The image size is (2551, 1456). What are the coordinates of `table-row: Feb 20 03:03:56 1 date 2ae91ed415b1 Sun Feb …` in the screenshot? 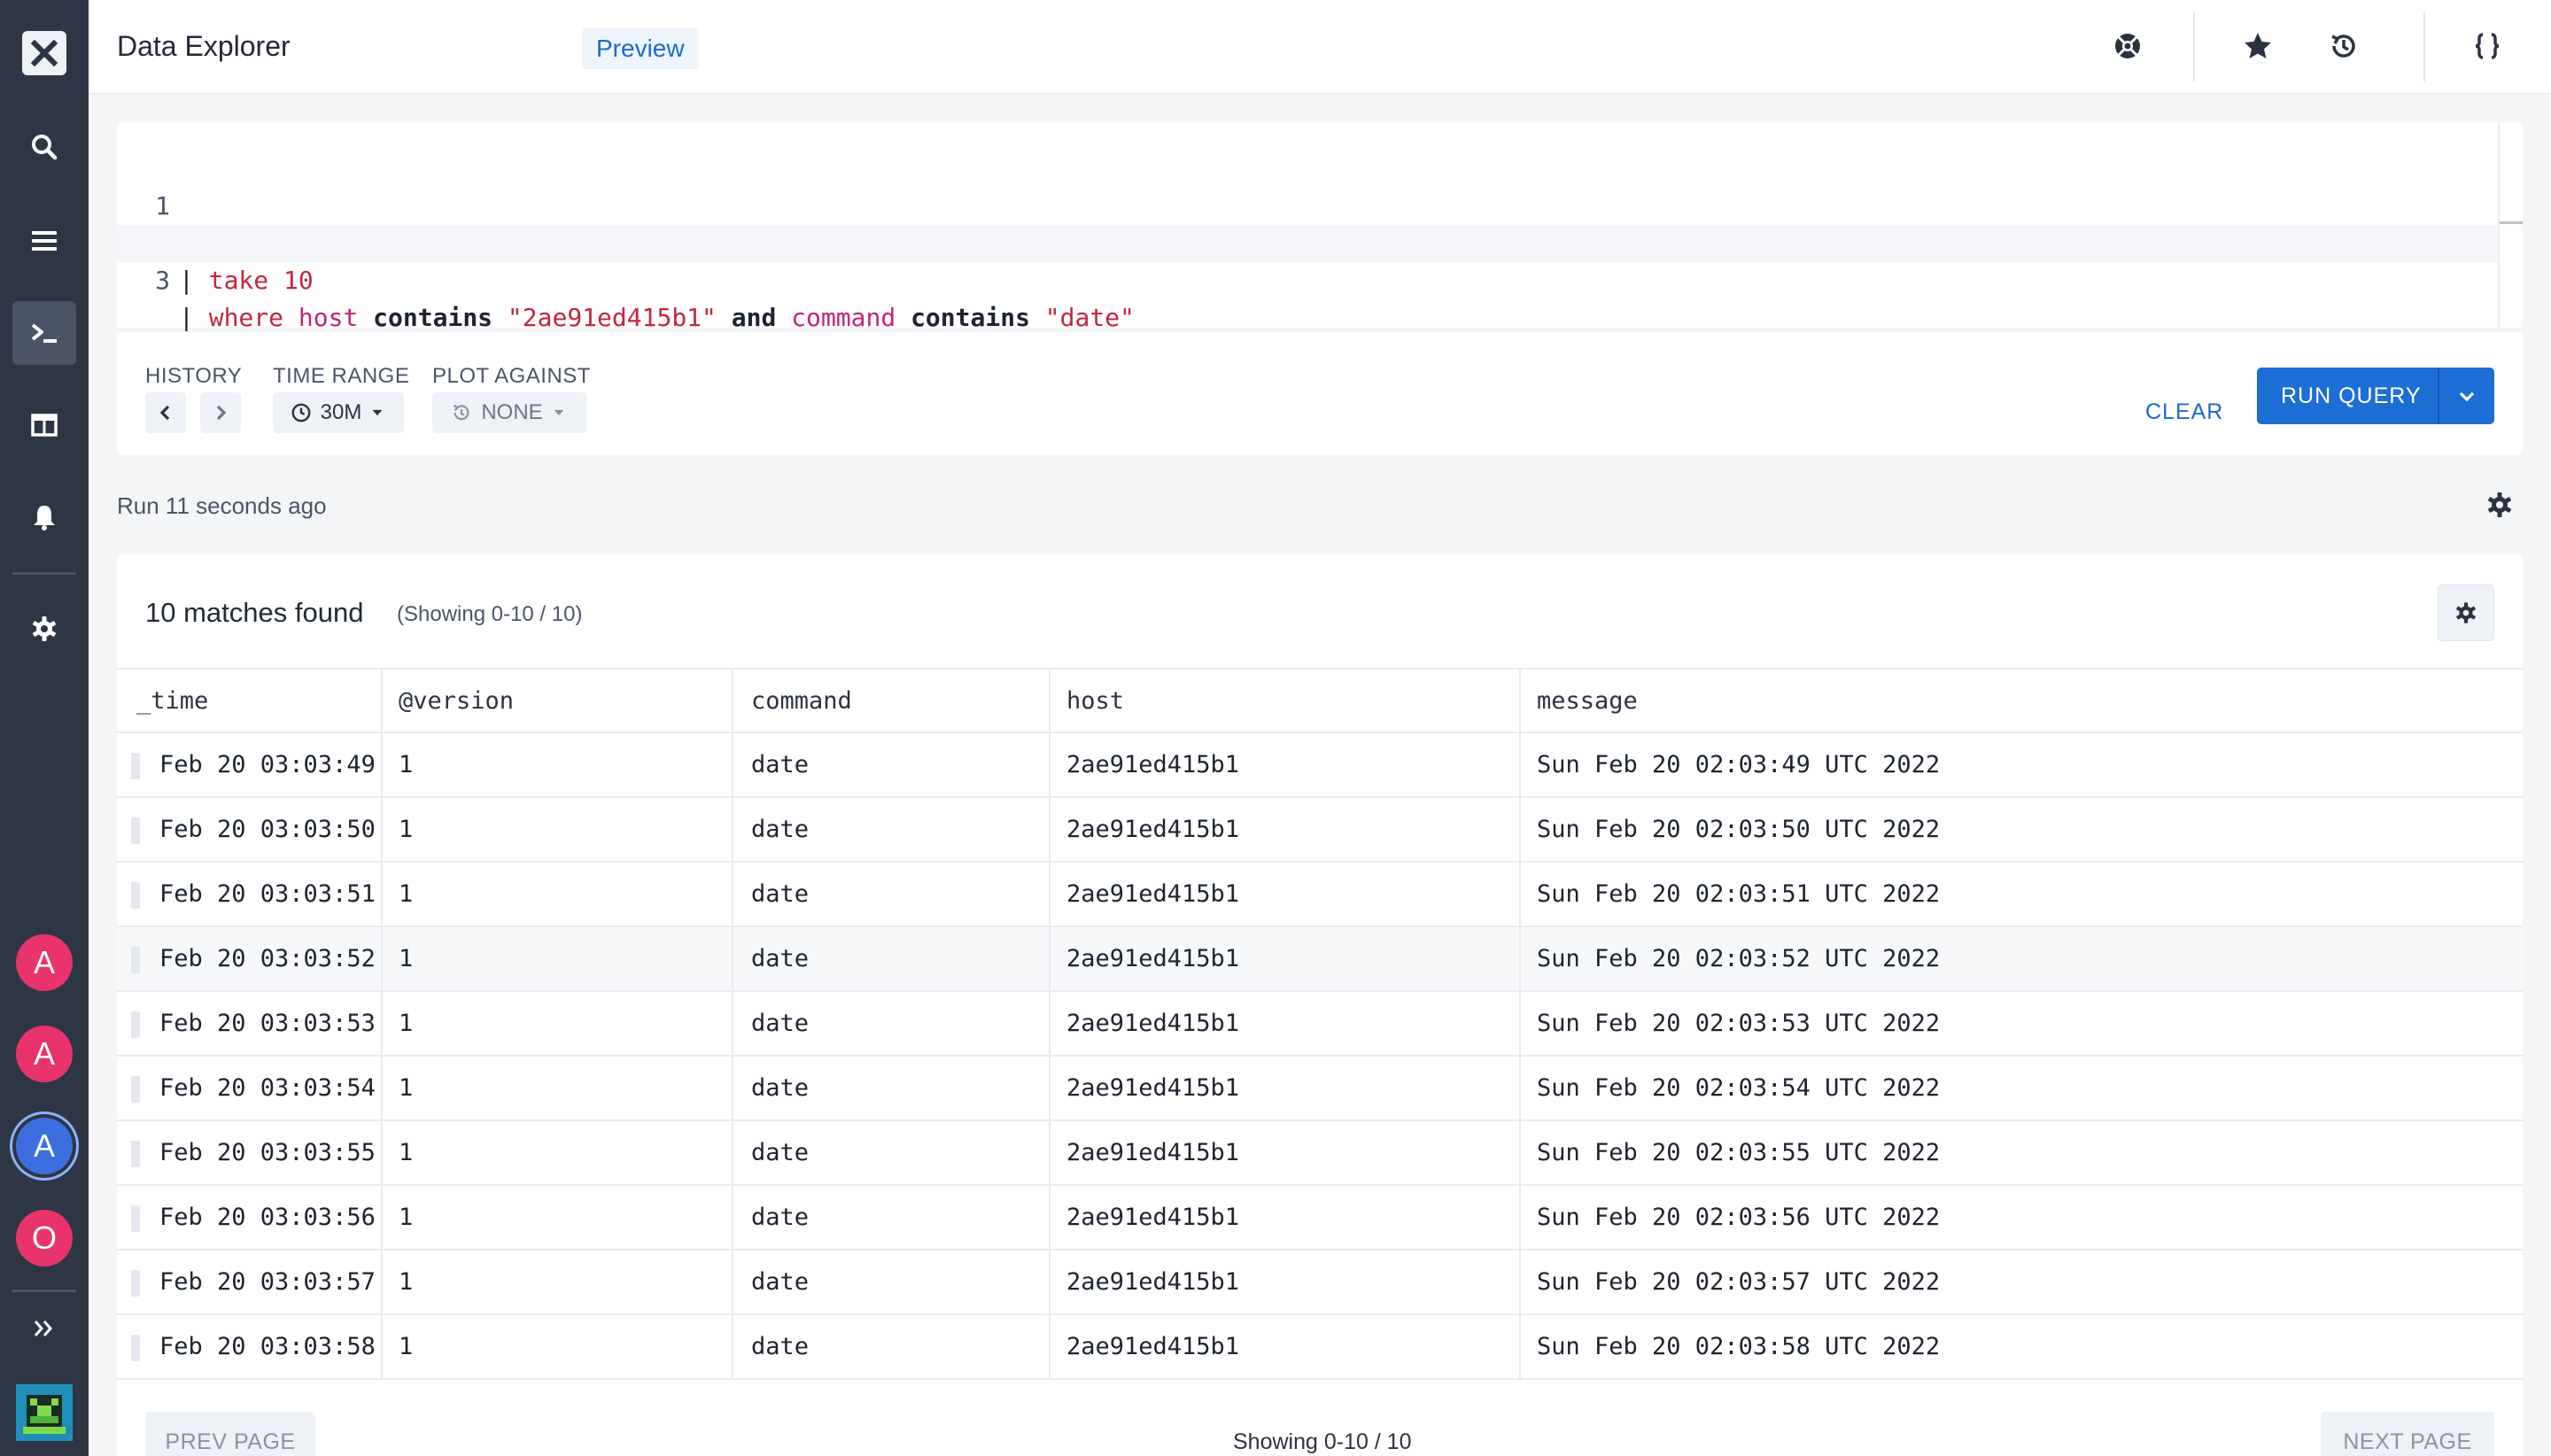 It's located at (1320, 1218).